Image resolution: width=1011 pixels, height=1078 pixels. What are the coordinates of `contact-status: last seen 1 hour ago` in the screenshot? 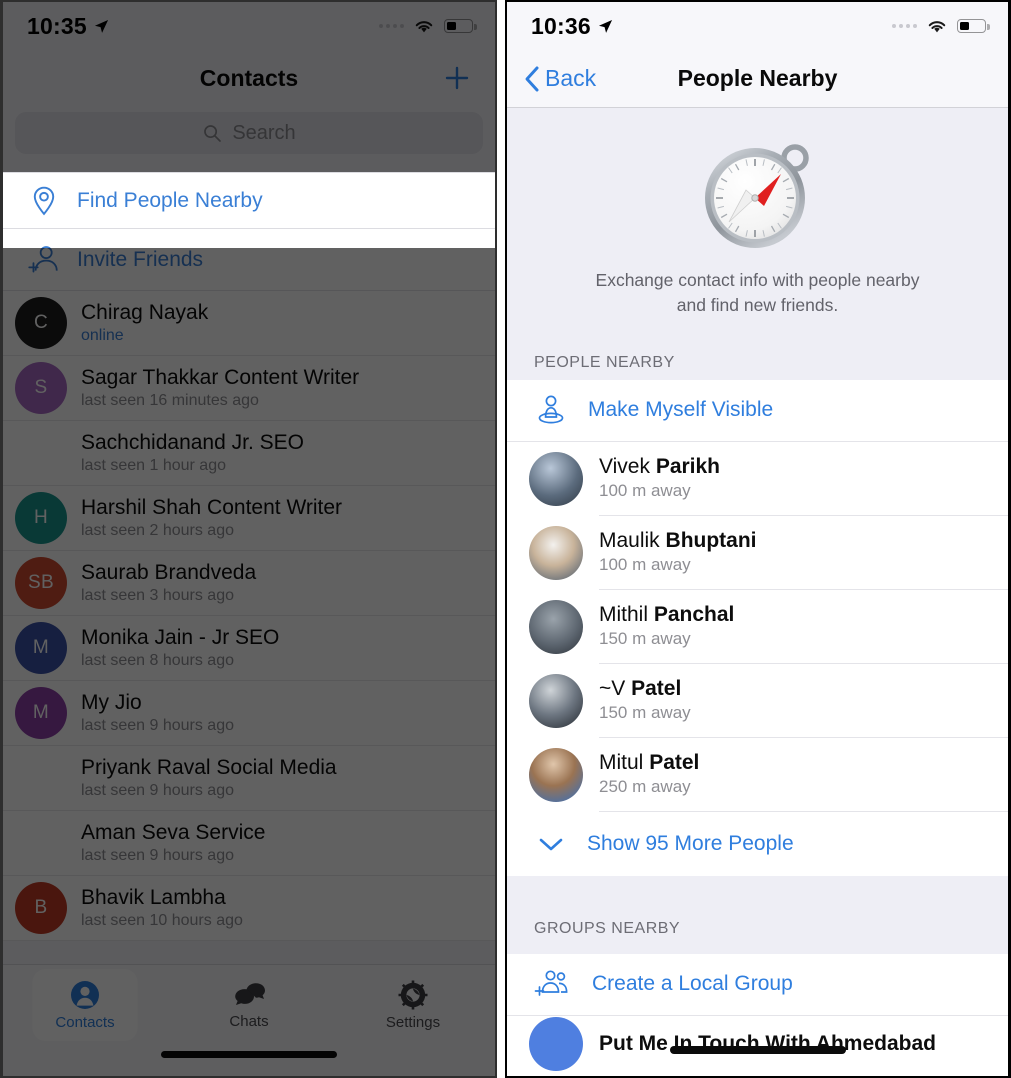 It's located at (153, 466).